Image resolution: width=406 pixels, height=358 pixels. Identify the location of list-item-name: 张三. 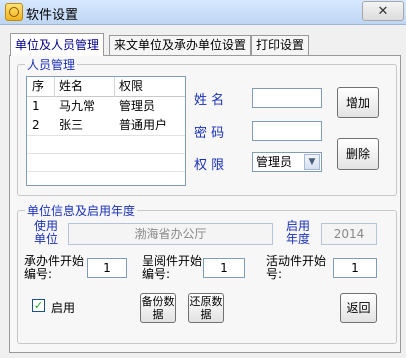
(71, 125).